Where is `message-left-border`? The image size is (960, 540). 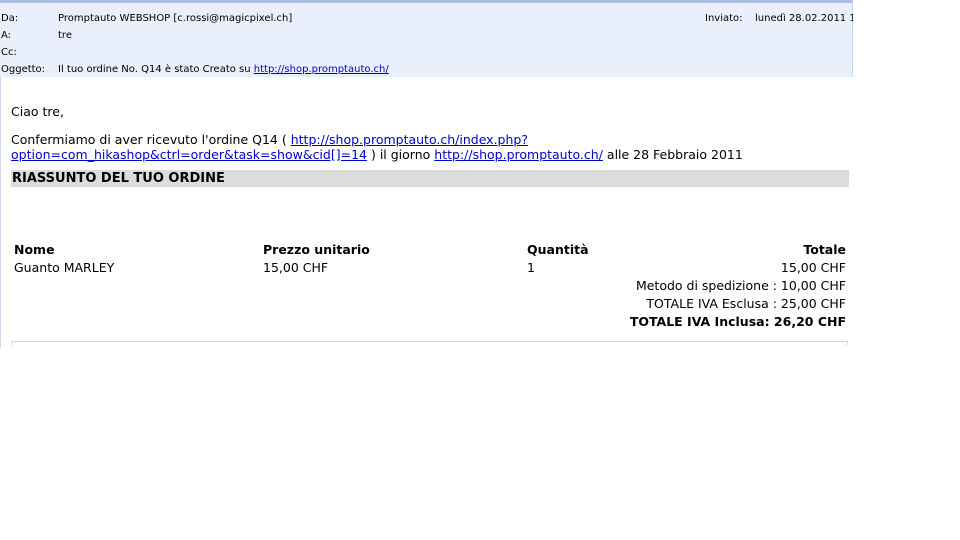
message-left-border is located at coordinates (0, 212).